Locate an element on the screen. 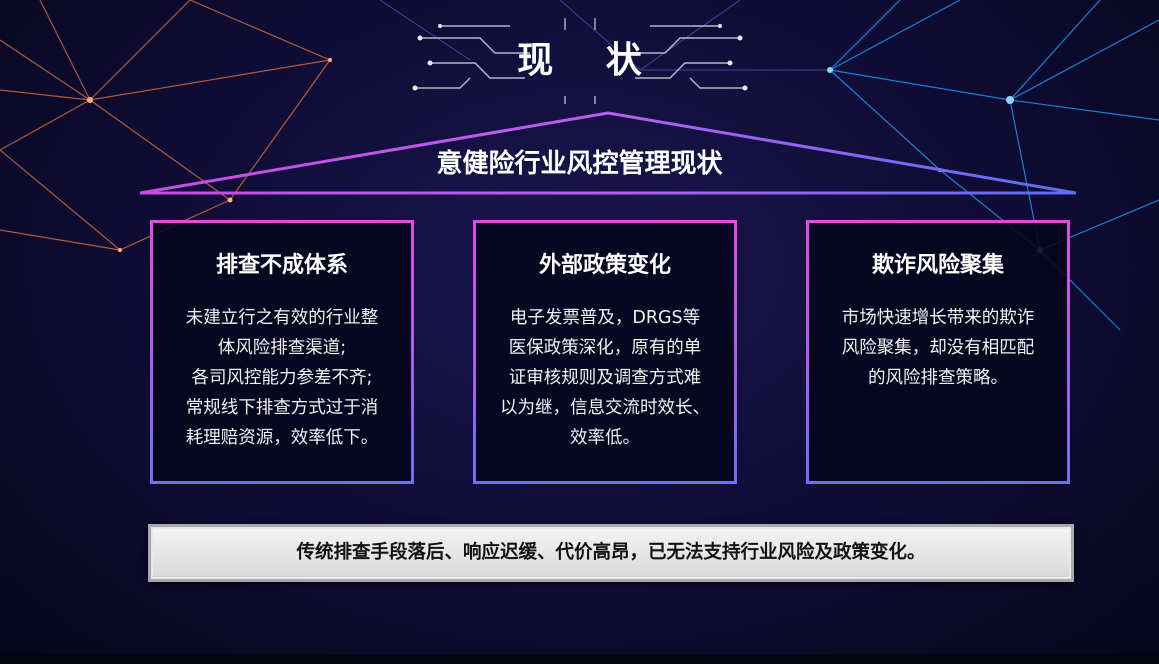  card-text-line: 以为继，信息交流时效长、 is located at coordinates (605, 408).